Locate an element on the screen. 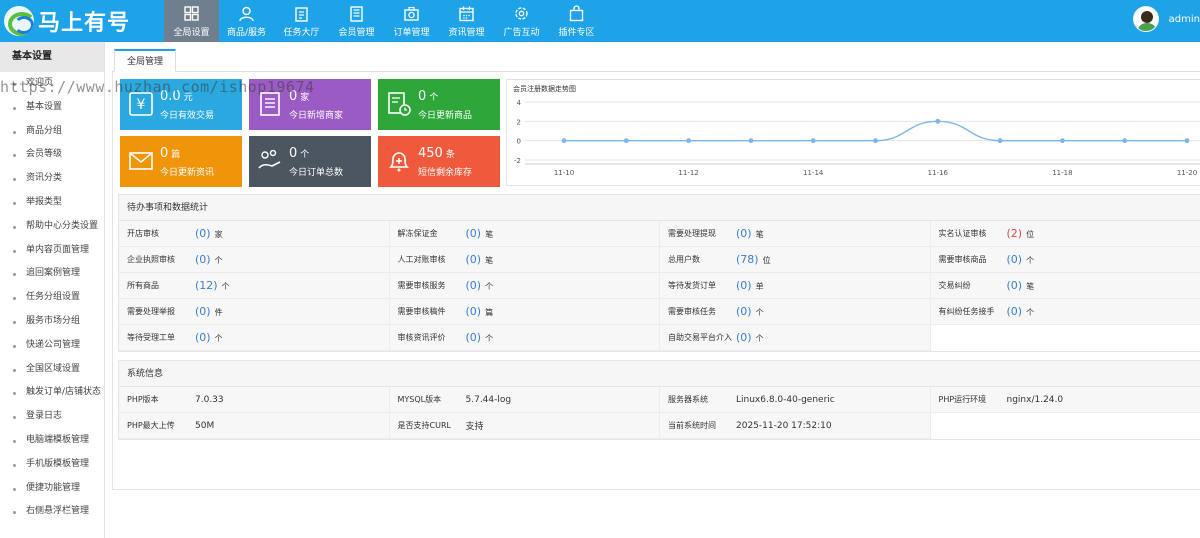 The height and width of the screenshot is (538, 1200). logo: 马上有号 is located at coordinates (67, 21).